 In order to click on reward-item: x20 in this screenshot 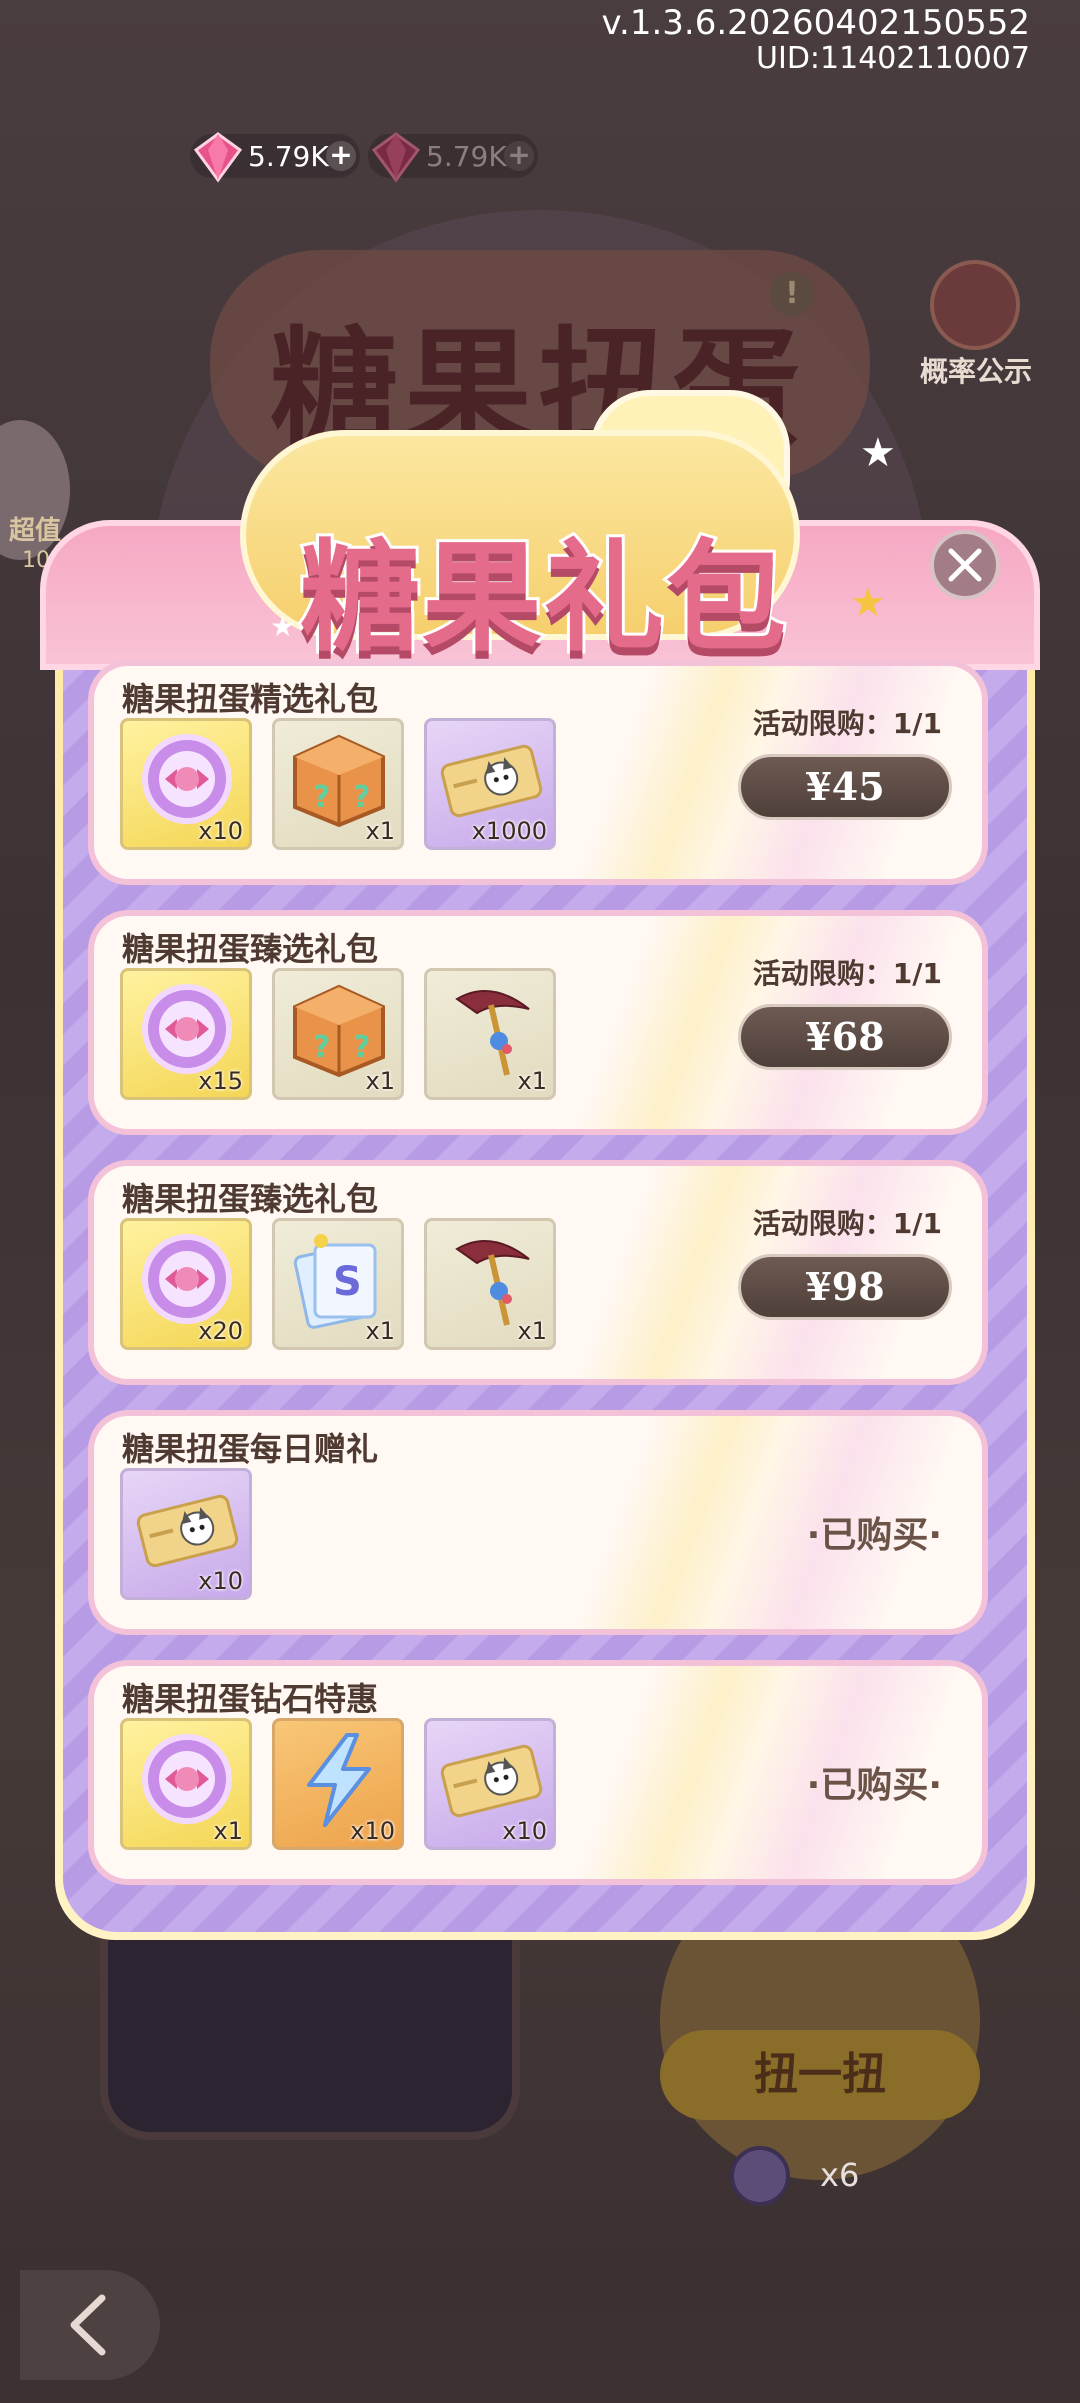, I will do `click(186, 1284)`.